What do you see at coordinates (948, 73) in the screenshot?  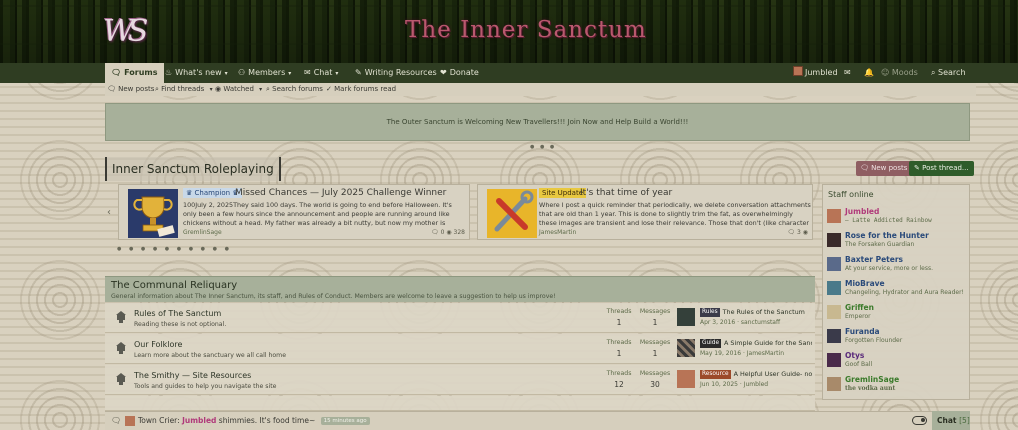 I see `search-button: ⌕ Search` at bounding box center [948, 73].